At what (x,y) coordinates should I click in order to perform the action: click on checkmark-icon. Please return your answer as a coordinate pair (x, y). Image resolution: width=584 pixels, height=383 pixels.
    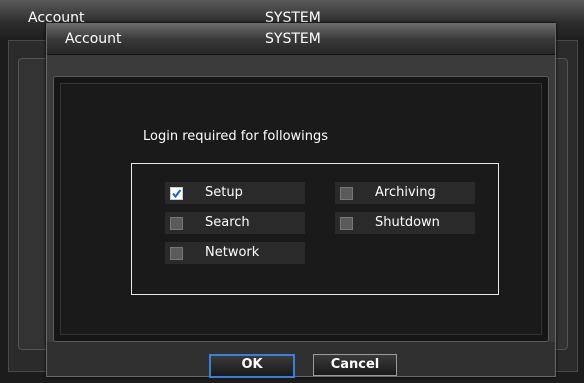
    Looking at the image, I should click on (177, 194).